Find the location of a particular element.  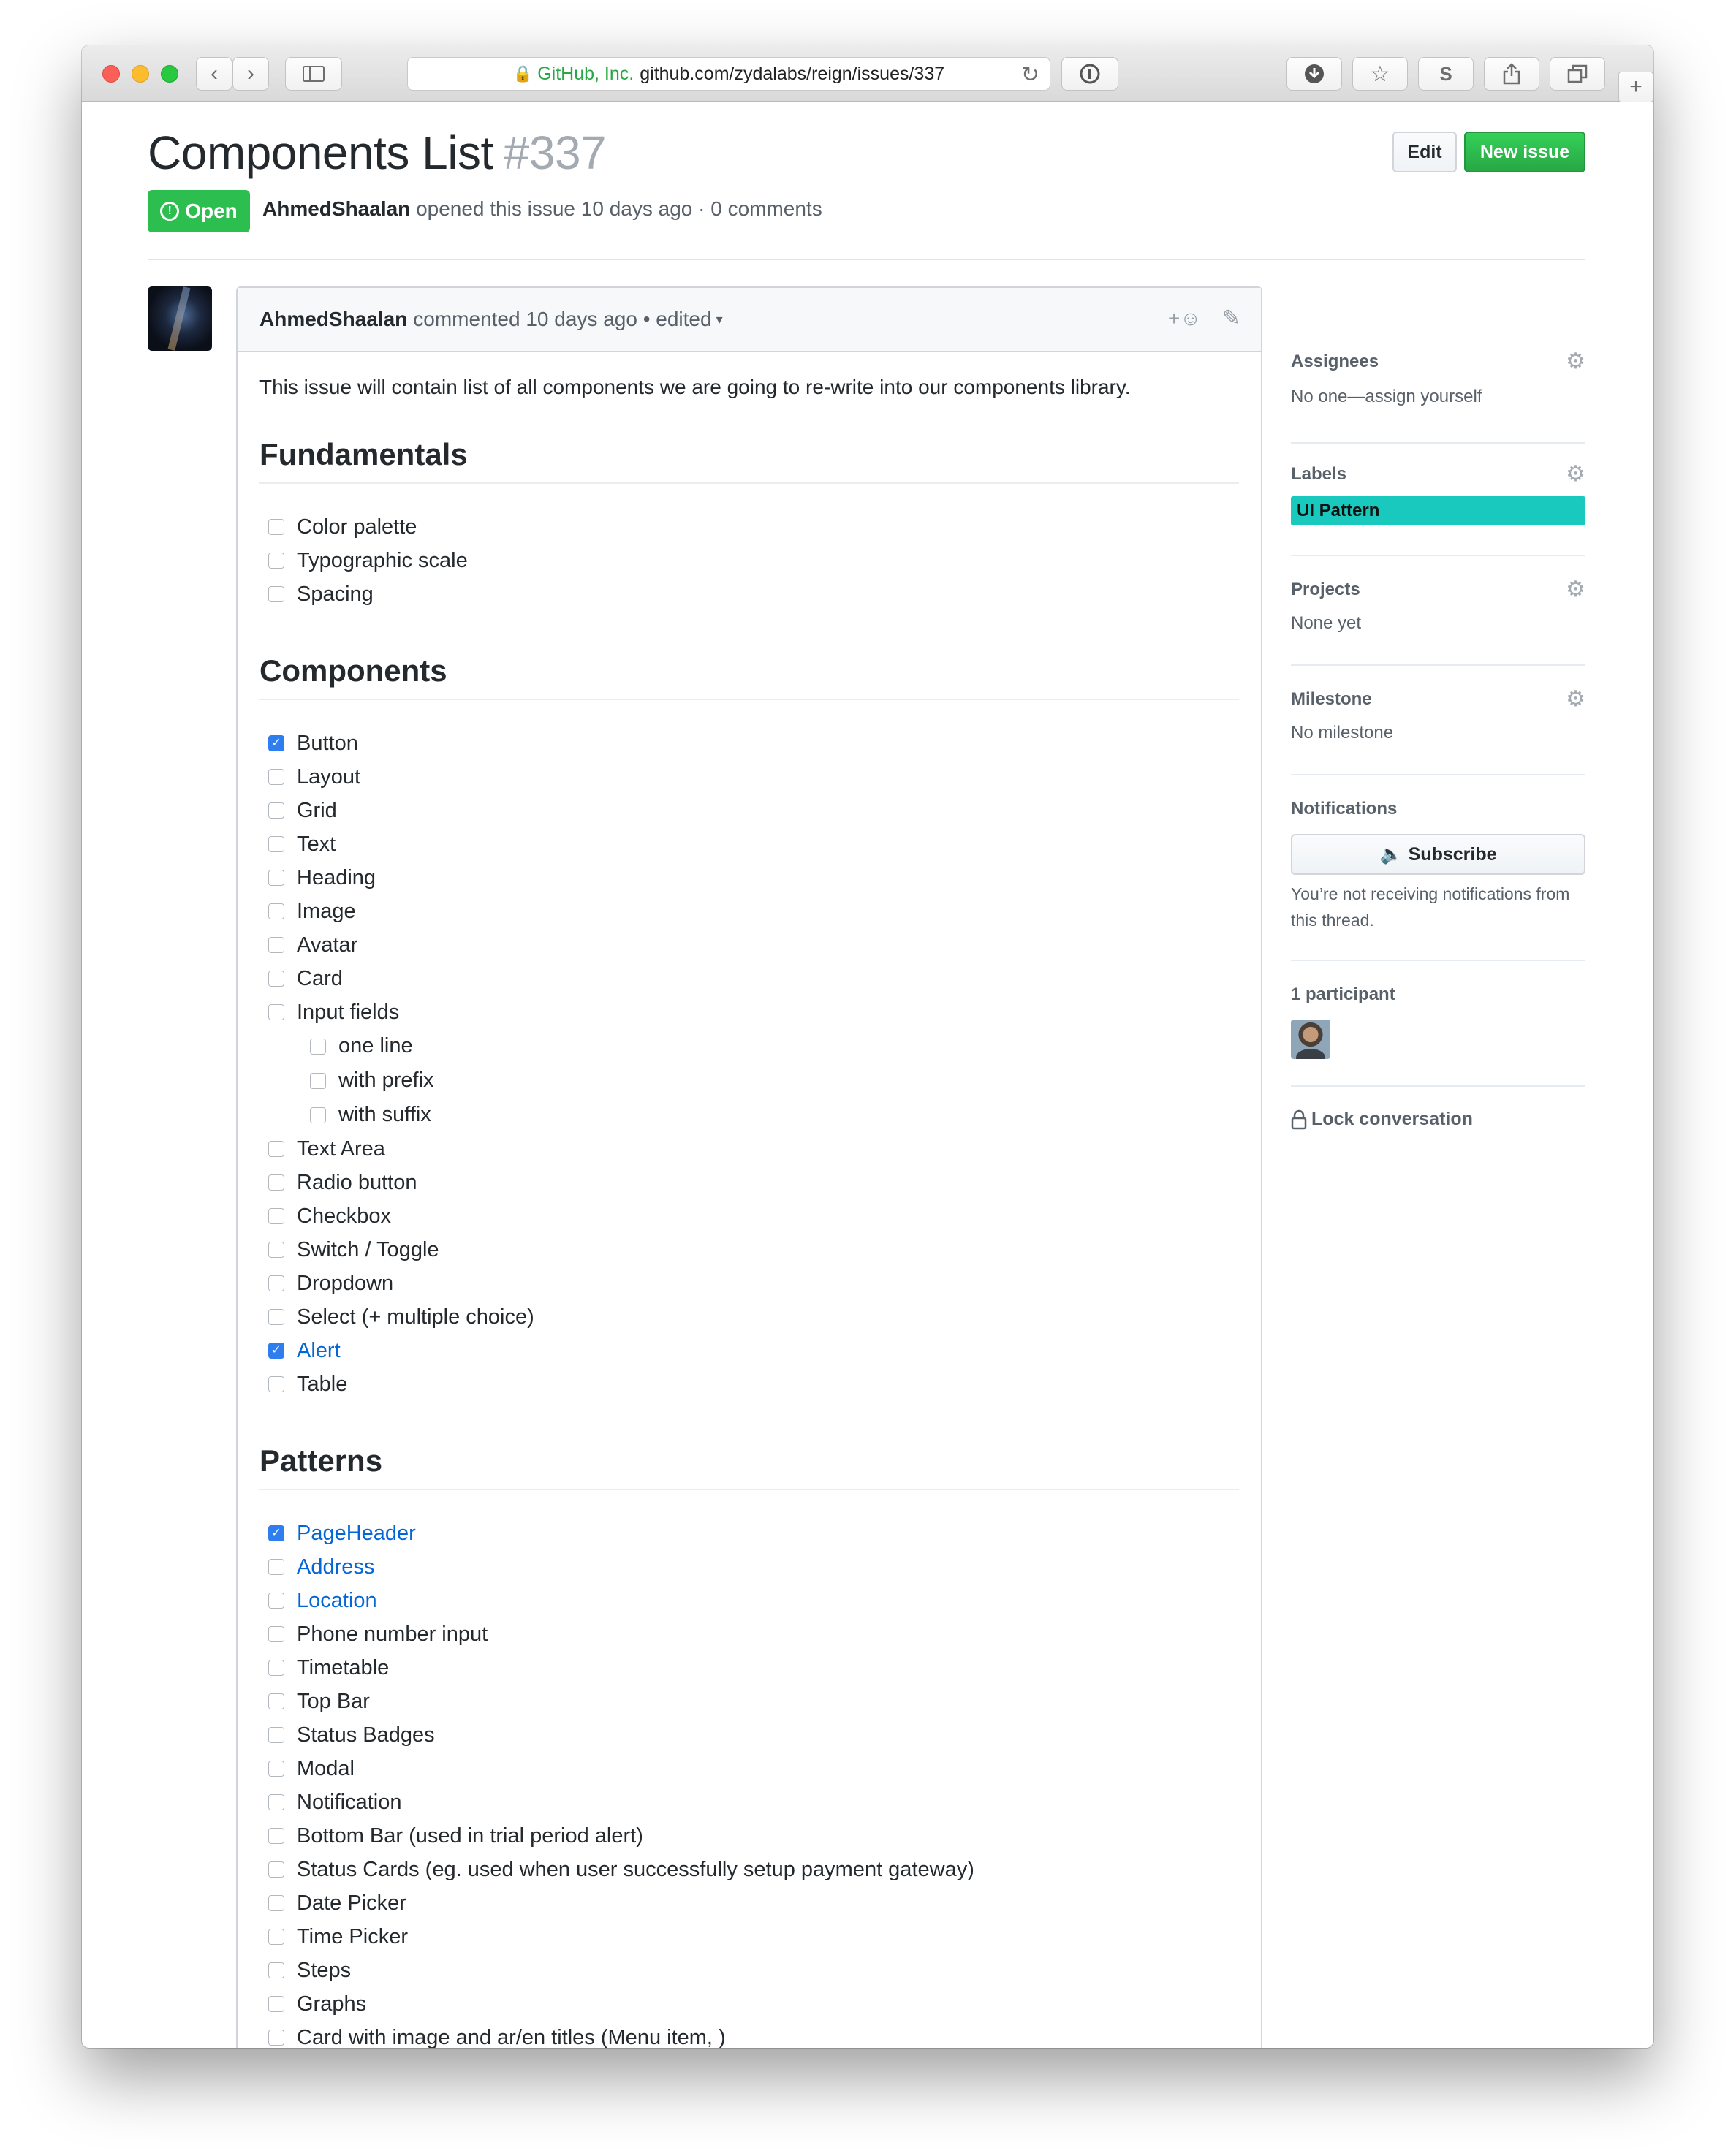

minimize-window-button is located at coordinates (140, 74).